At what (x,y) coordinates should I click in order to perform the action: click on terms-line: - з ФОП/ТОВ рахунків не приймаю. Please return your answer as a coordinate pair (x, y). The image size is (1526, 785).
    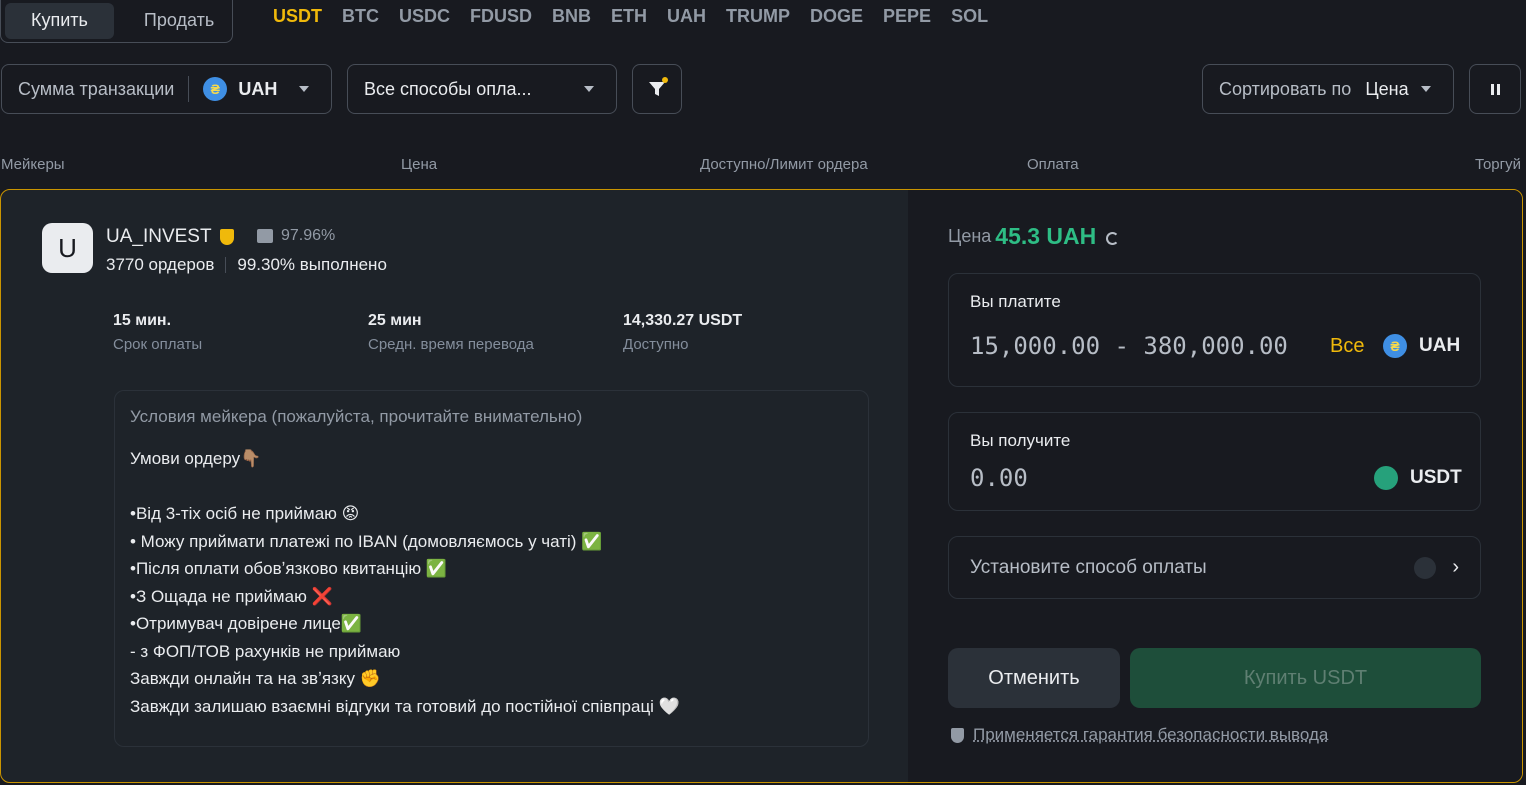
    Looking at the image, I should click on (265, 651).